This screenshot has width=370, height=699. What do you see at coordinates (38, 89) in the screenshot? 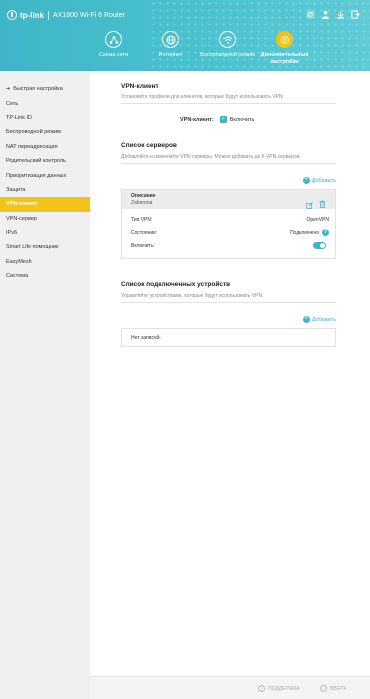
I see `sidebar-item-label: Быстрая настройка` at bounding box center [38, 89].